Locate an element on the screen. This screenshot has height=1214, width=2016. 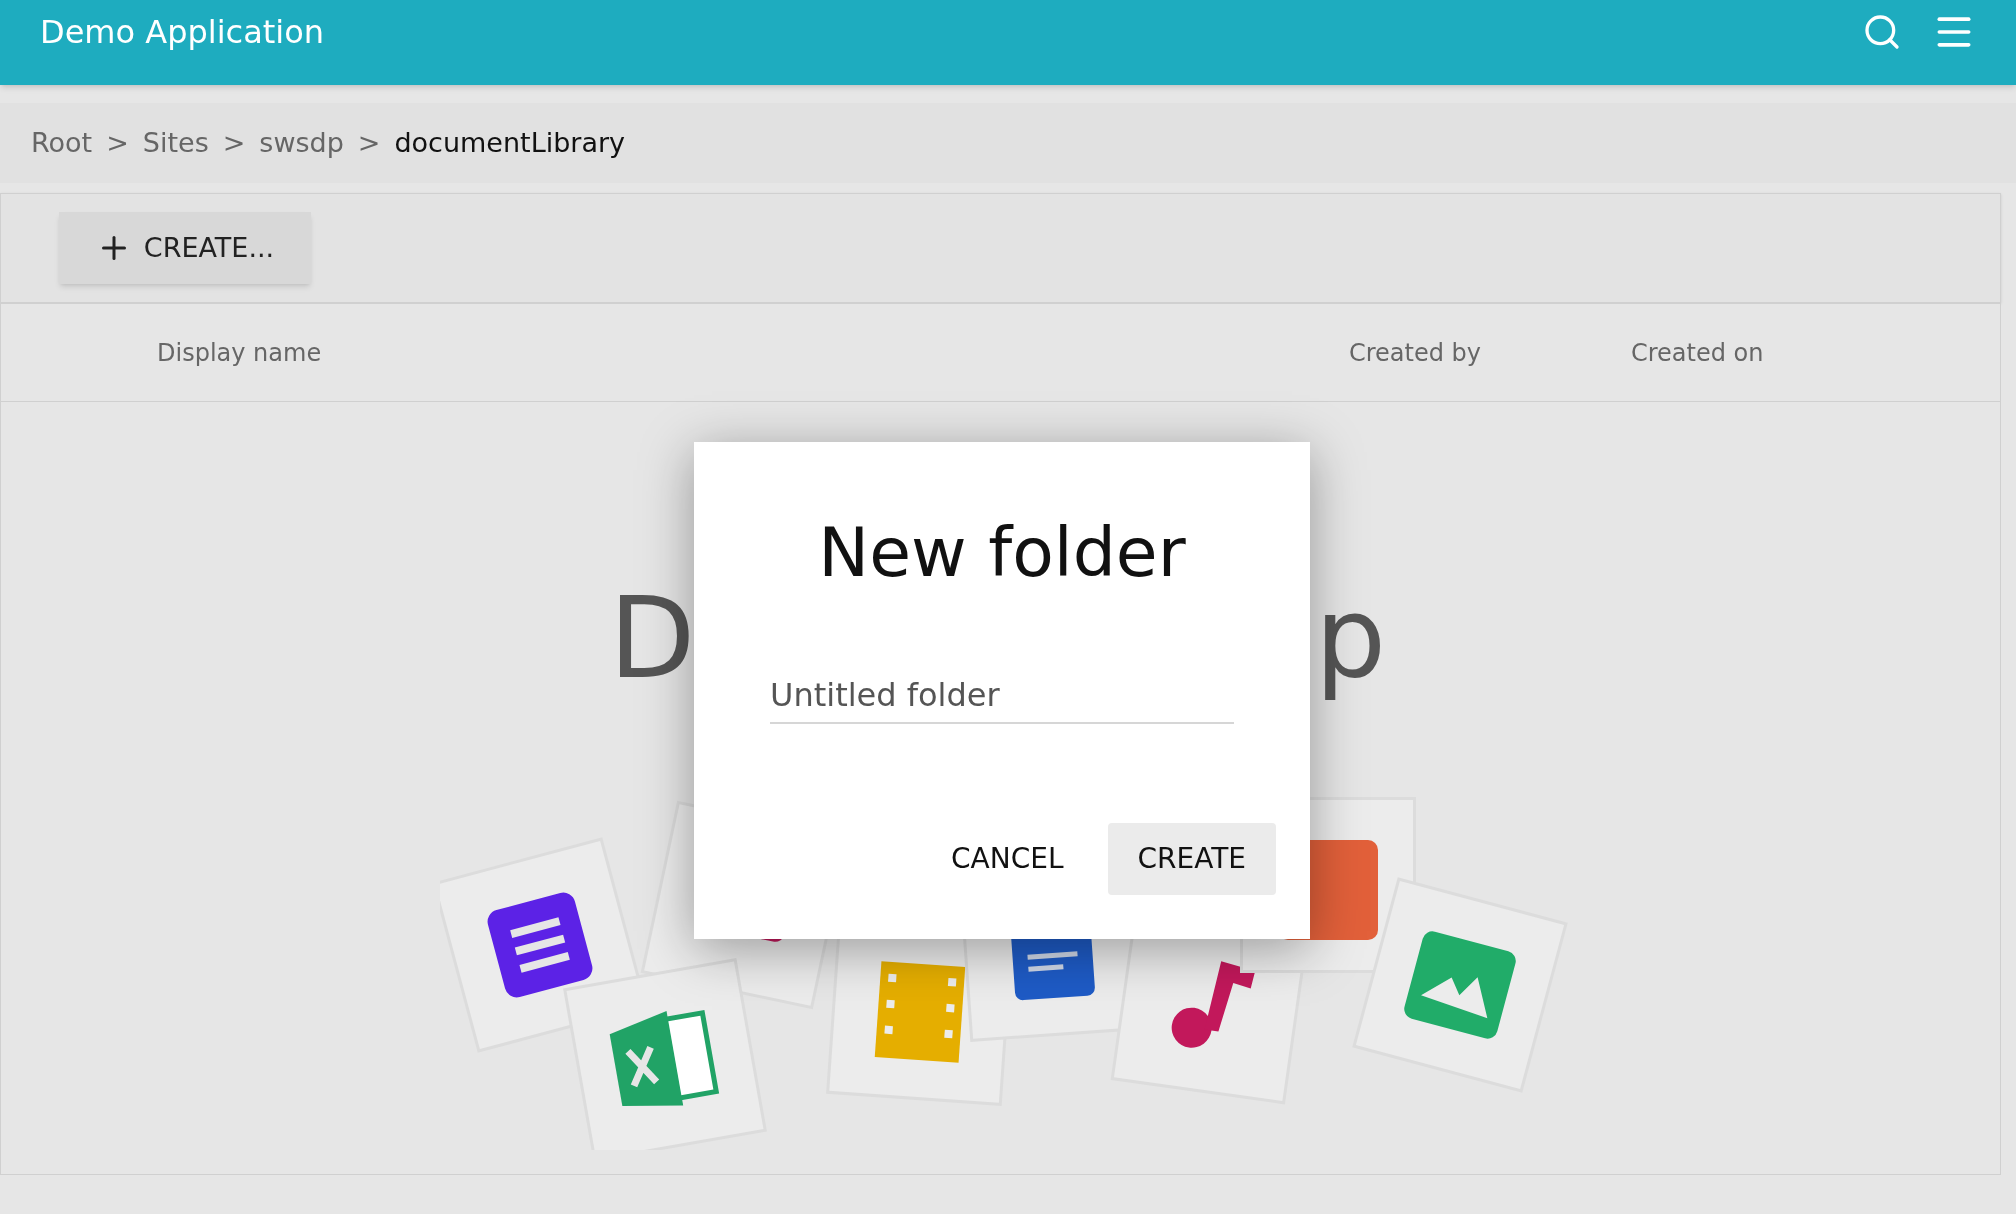
create-button: CREATE is located at coordinates (1191, 859).